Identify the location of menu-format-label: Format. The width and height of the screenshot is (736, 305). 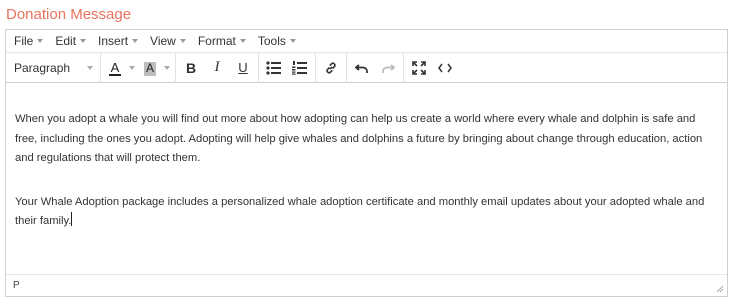
(216, 41).